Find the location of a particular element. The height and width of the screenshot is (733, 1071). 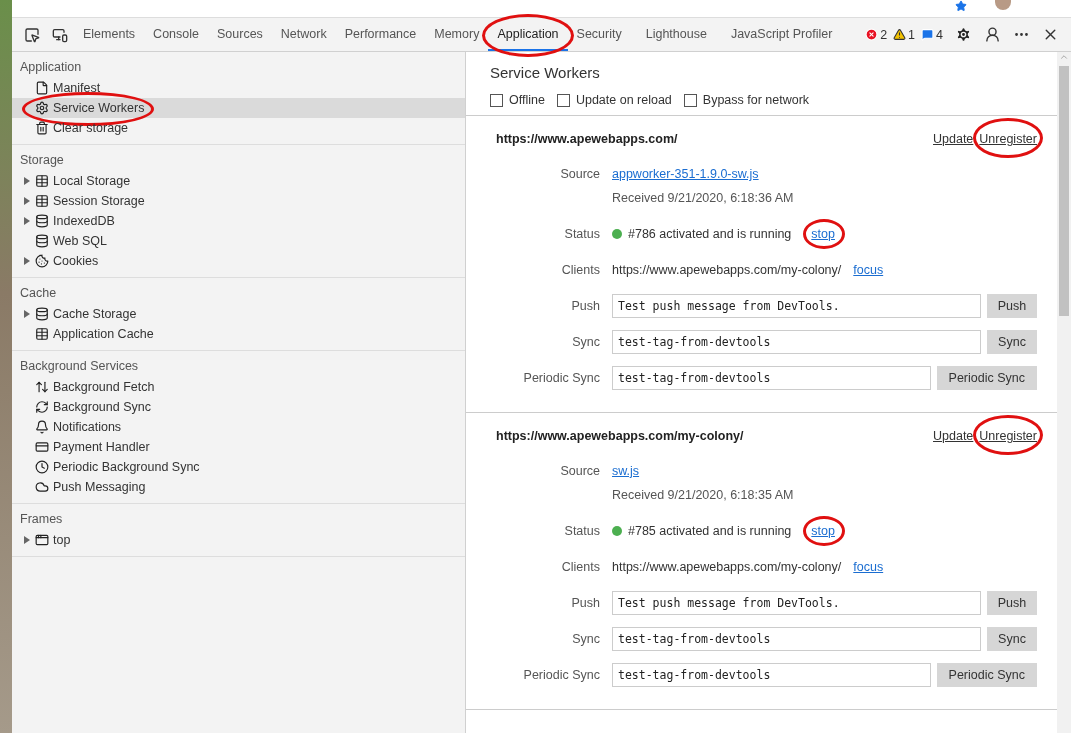

sidebar-item: Background Sync is located at coordinates (238, 407).